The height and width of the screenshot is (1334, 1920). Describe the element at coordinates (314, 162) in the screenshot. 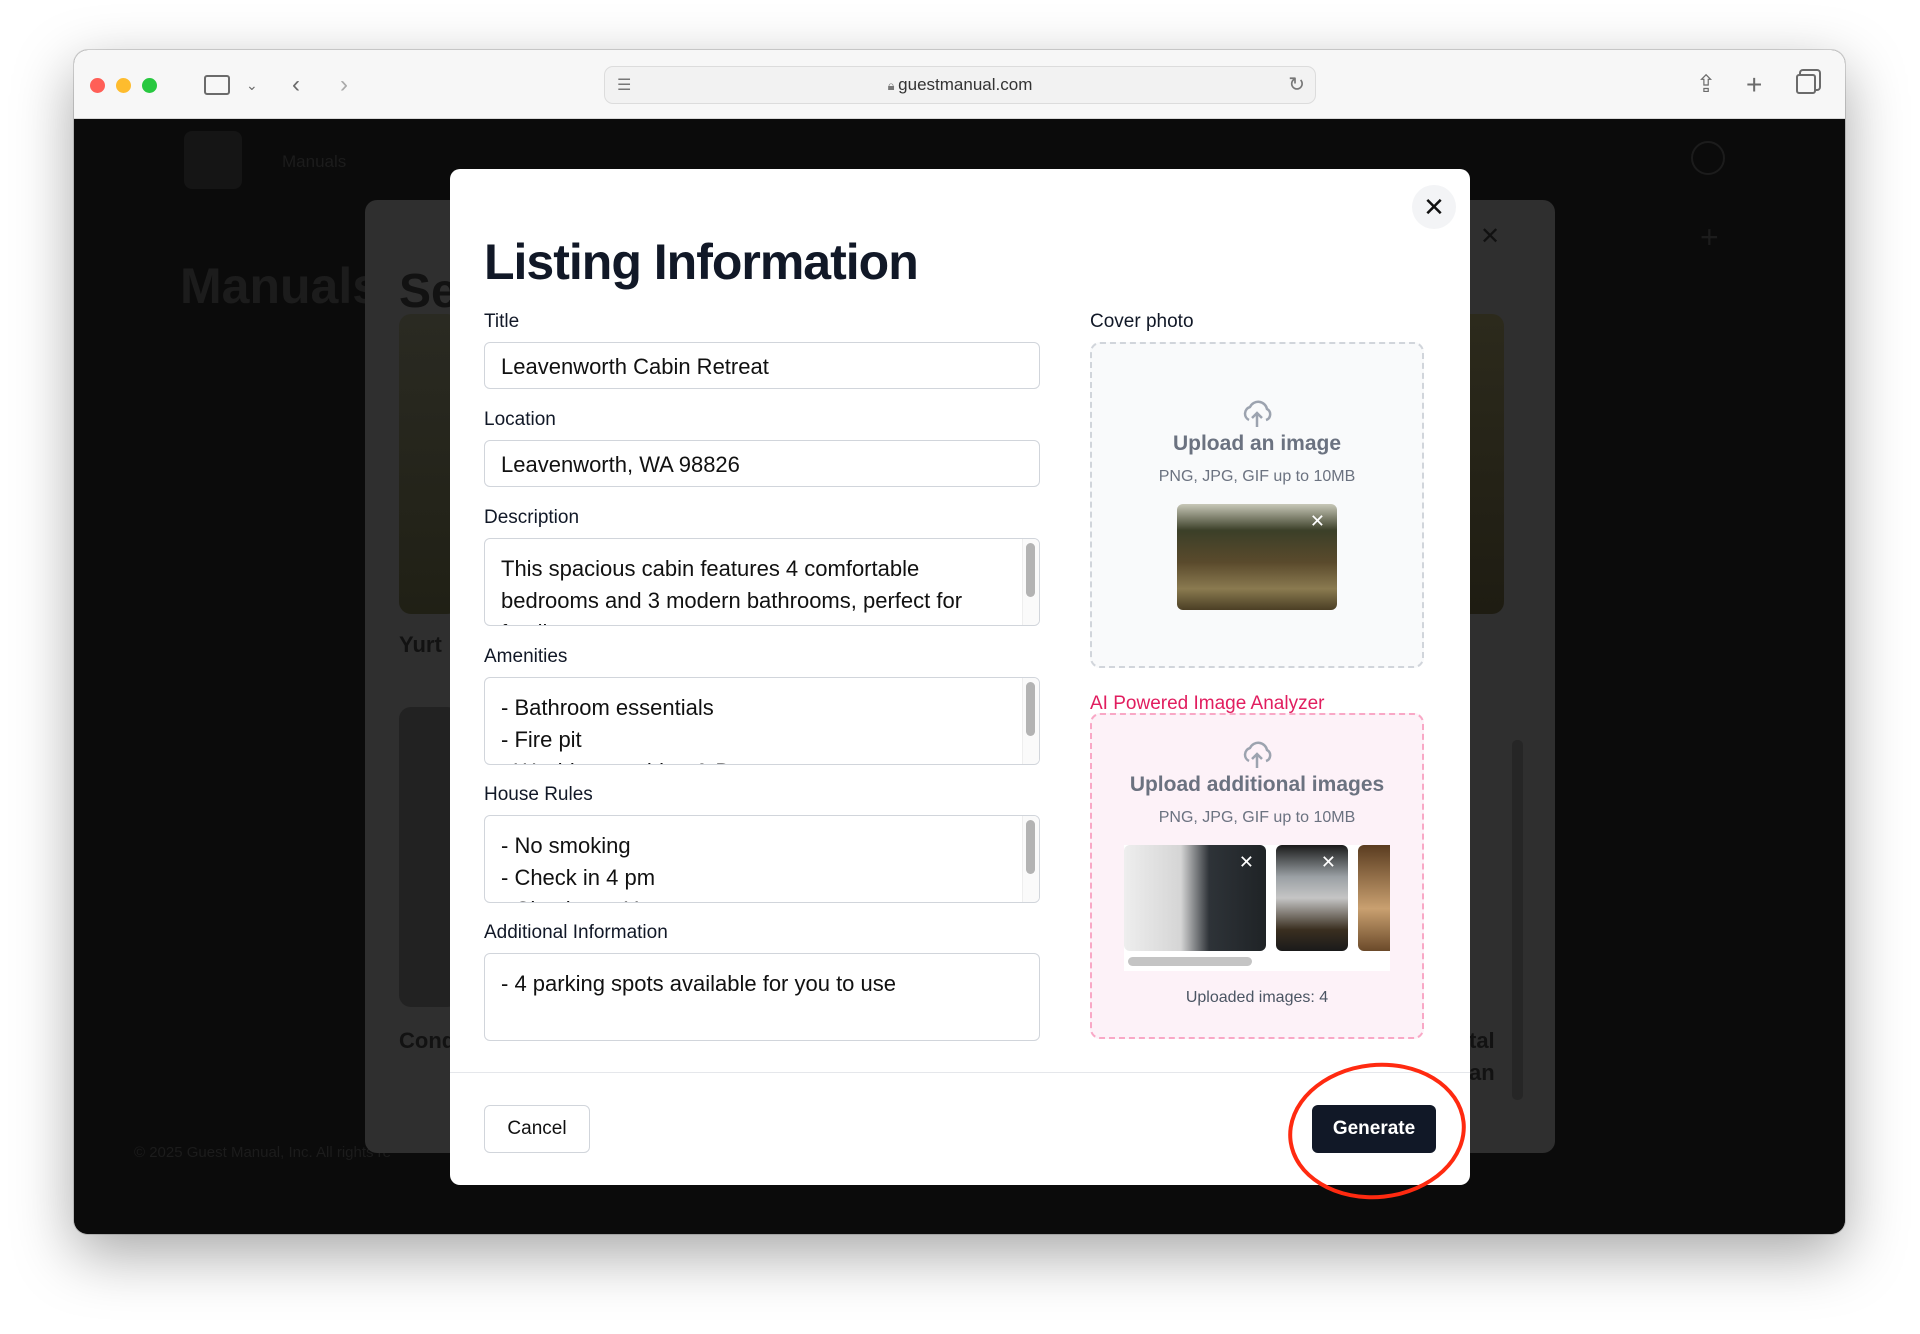

I see `nav-manuals: Manuals` at that location.